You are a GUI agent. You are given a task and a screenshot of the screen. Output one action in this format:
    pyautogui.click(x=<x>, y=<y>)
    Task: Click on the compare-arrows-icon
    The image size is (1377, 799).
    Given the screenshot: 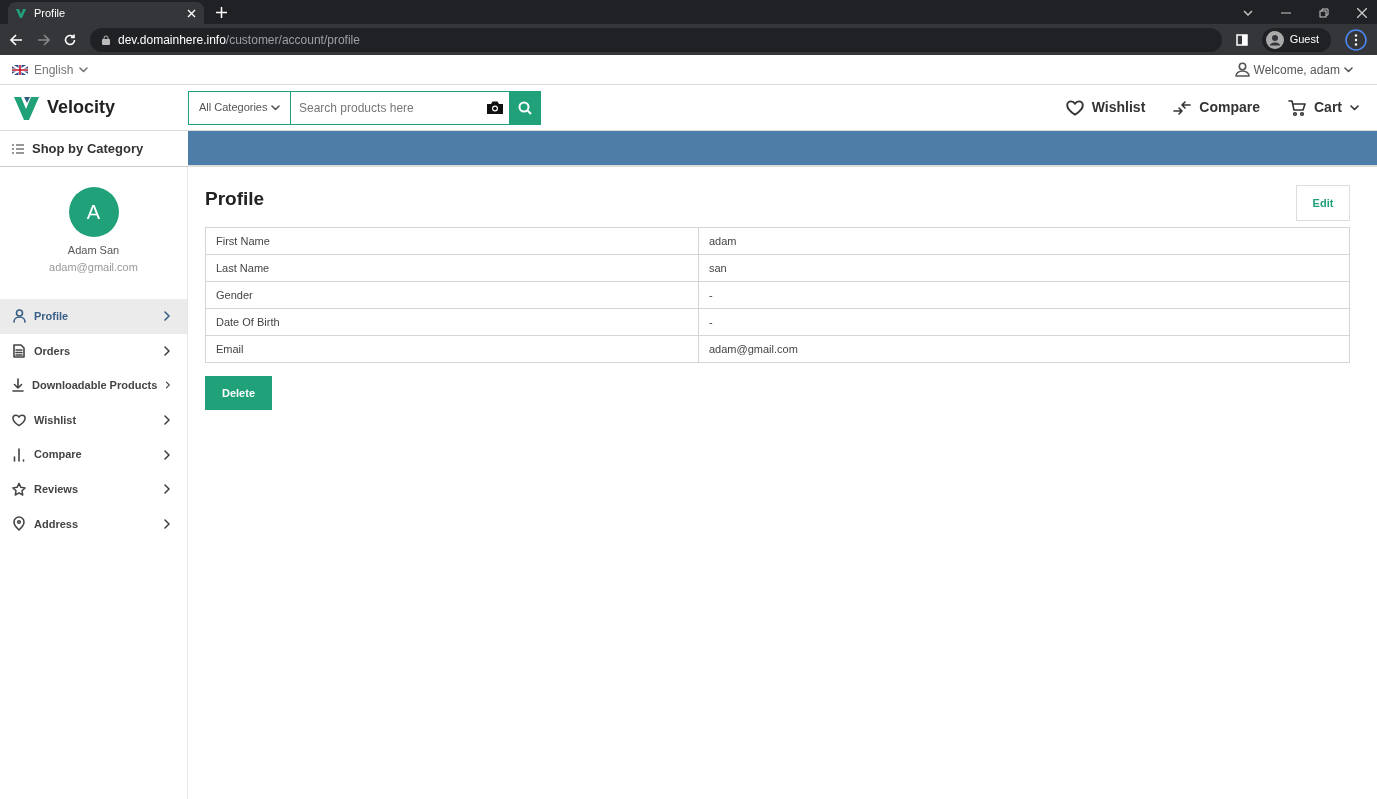 What is the action you would take?
    pyautogui.click(x=1182, y=107)
    